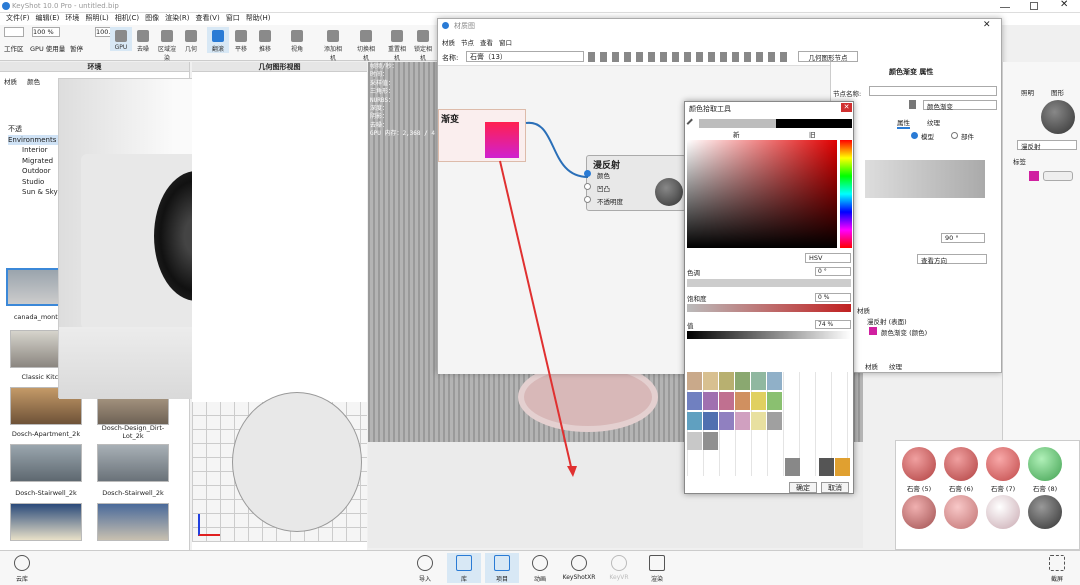 Image resolution: width=1080 pixels, height=585 pixels. What do you see at coordinates (954, 135) in the screenshot?
I see `part-radio` at bounding box center [954, 135].